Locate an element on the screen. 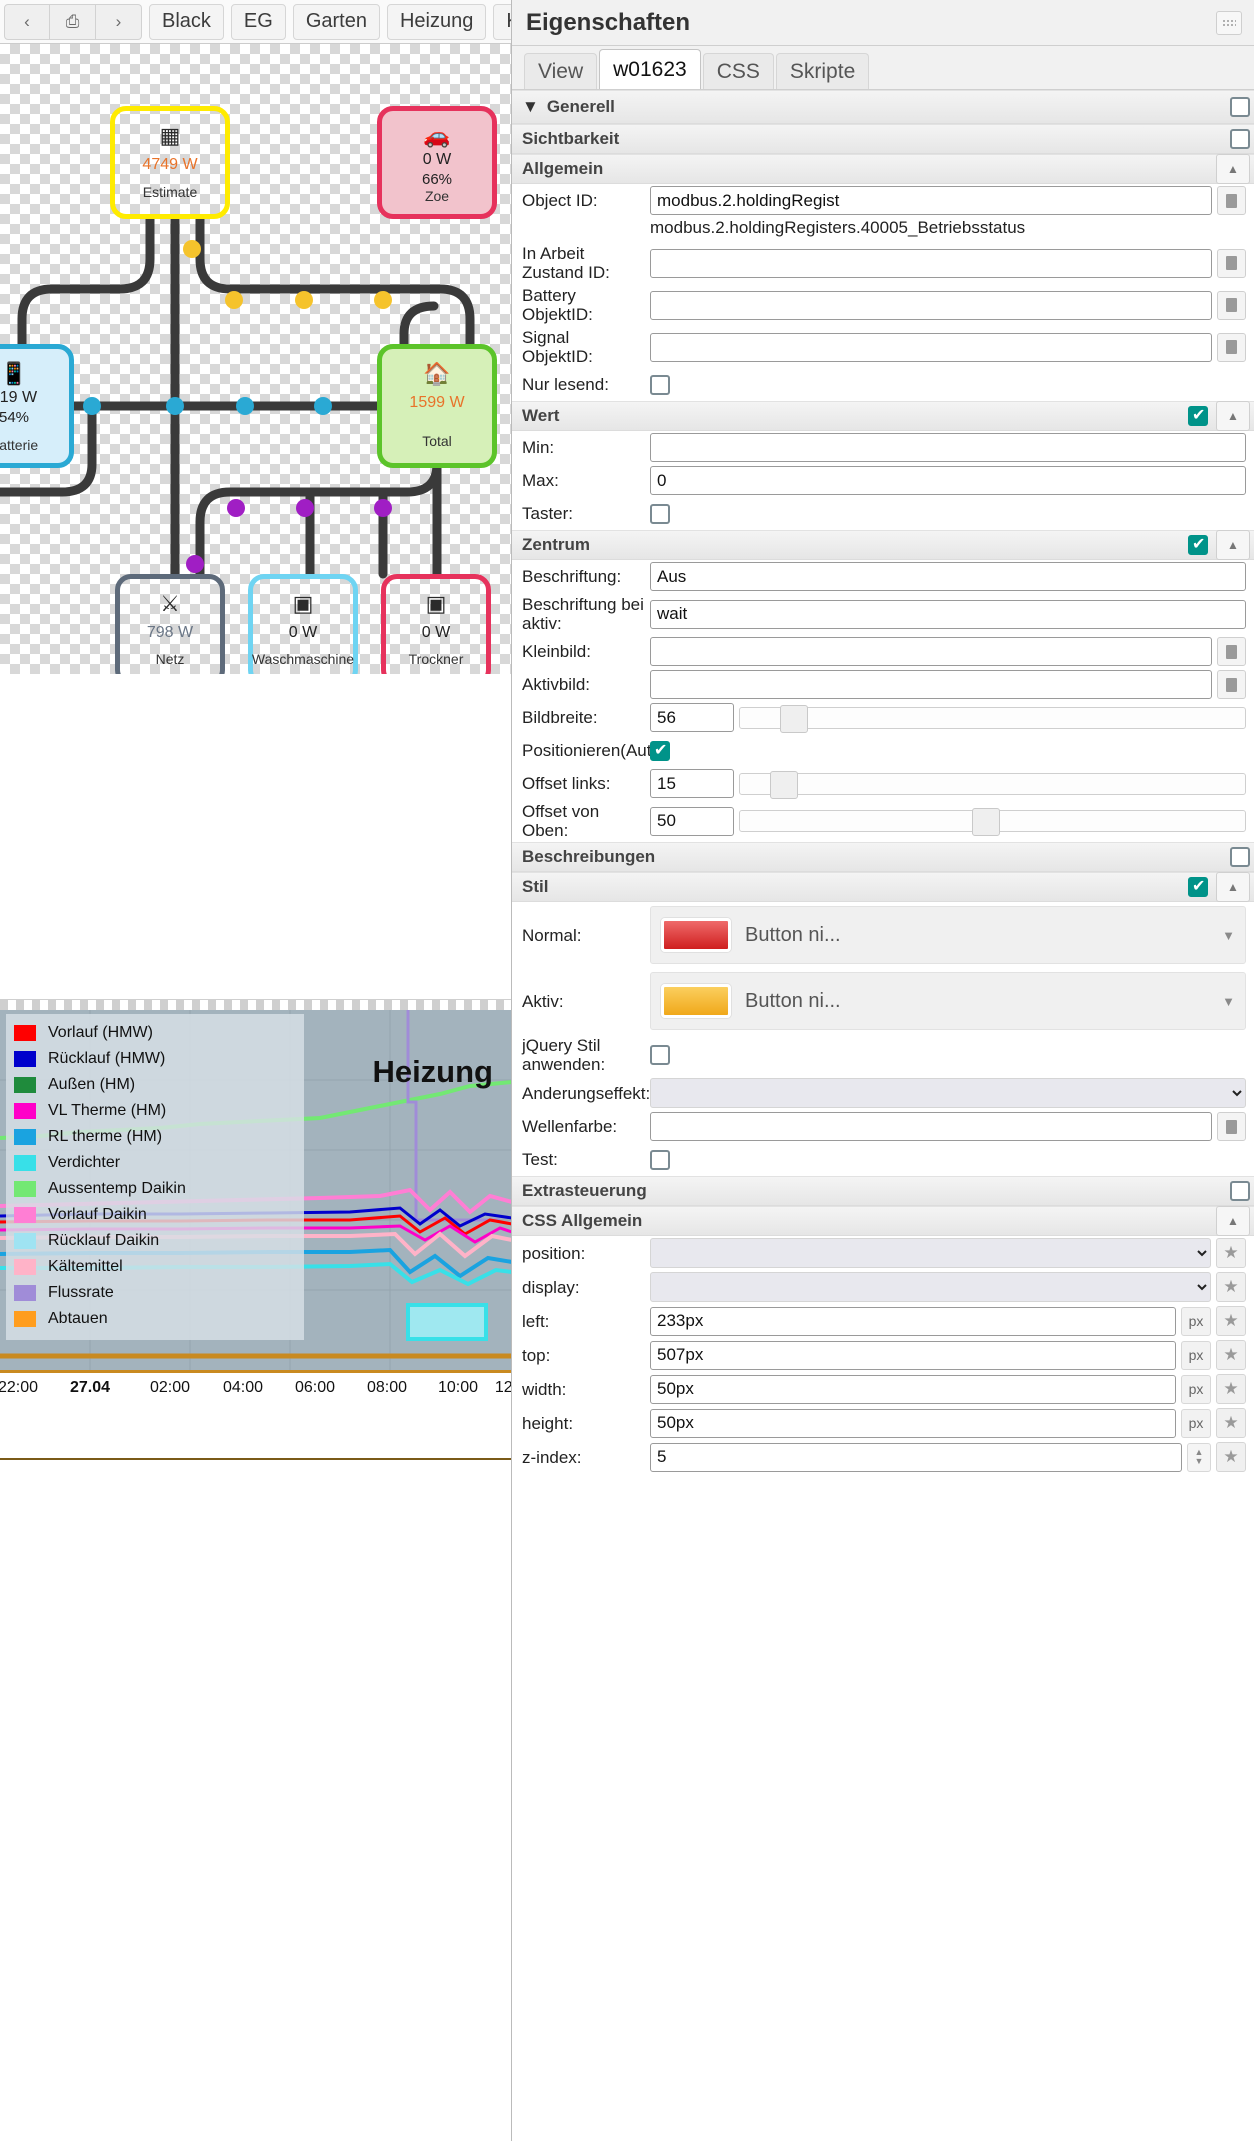  diagram-node-netz: ⚔ 798 W Netz is located at coordinates (170, 630).